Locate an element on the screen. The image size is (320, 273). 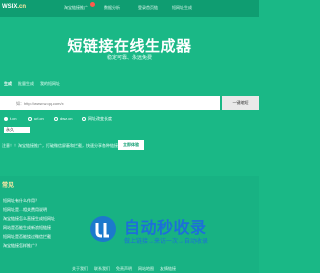
faq-link: 短网址是否能绕过微信拦截 is located at coordinates (27, 237).